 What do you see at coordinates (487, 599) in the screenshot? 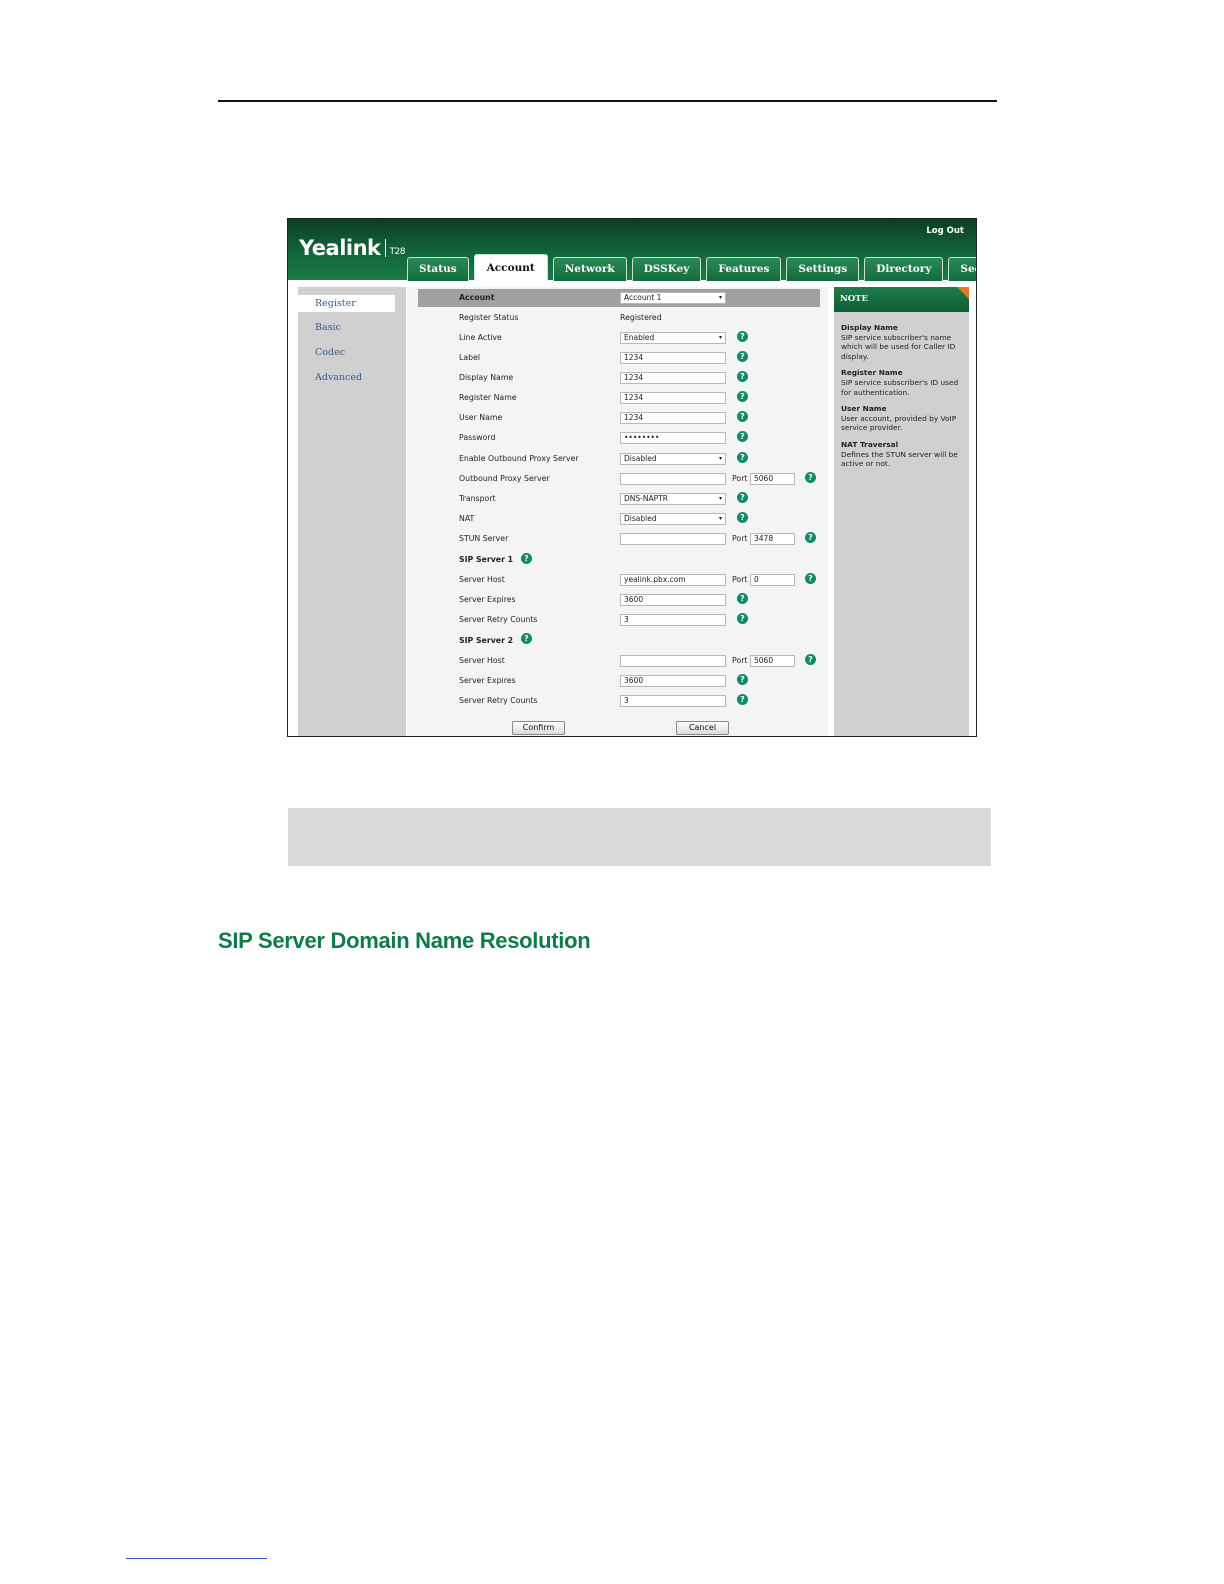
I see `sip1-expires-label: Server Expires` at bounding box center [487, 599].